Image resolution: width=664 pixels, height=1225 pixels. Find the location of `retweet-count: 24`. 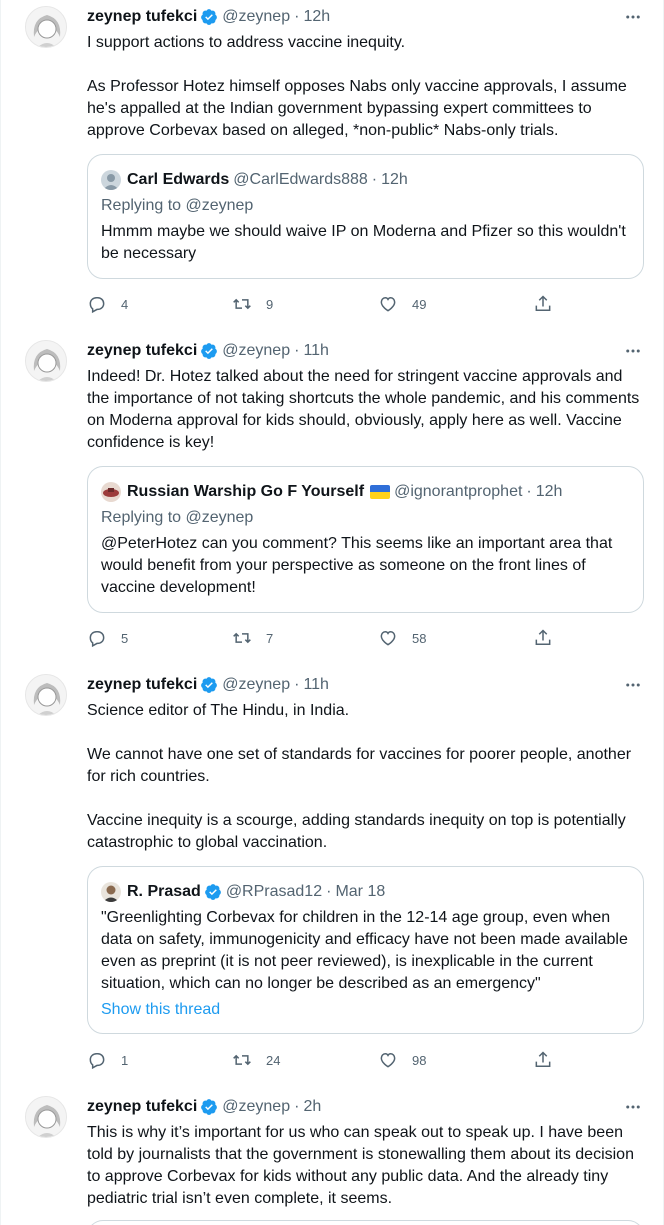

retweet-count: 24 is located at coordinates (273, 1060).